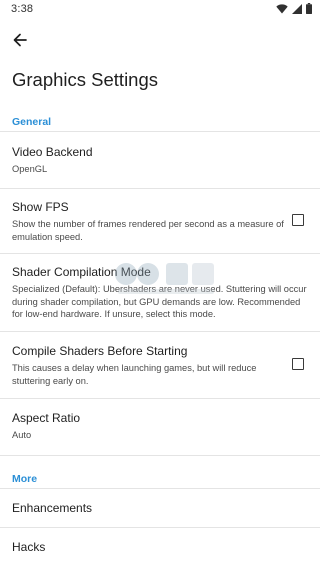 This screenshot has width=320, height=568. I want to click on pref-summary: OpenGL, so click(30, 169).